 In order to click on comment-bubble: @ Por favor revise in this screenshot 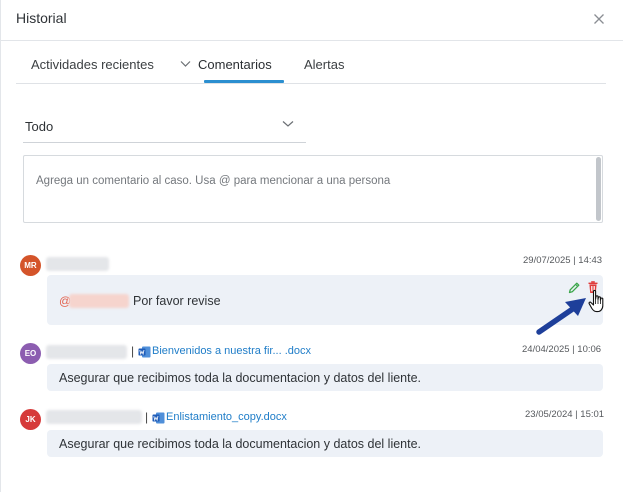, I will do `click(325, 300)`.